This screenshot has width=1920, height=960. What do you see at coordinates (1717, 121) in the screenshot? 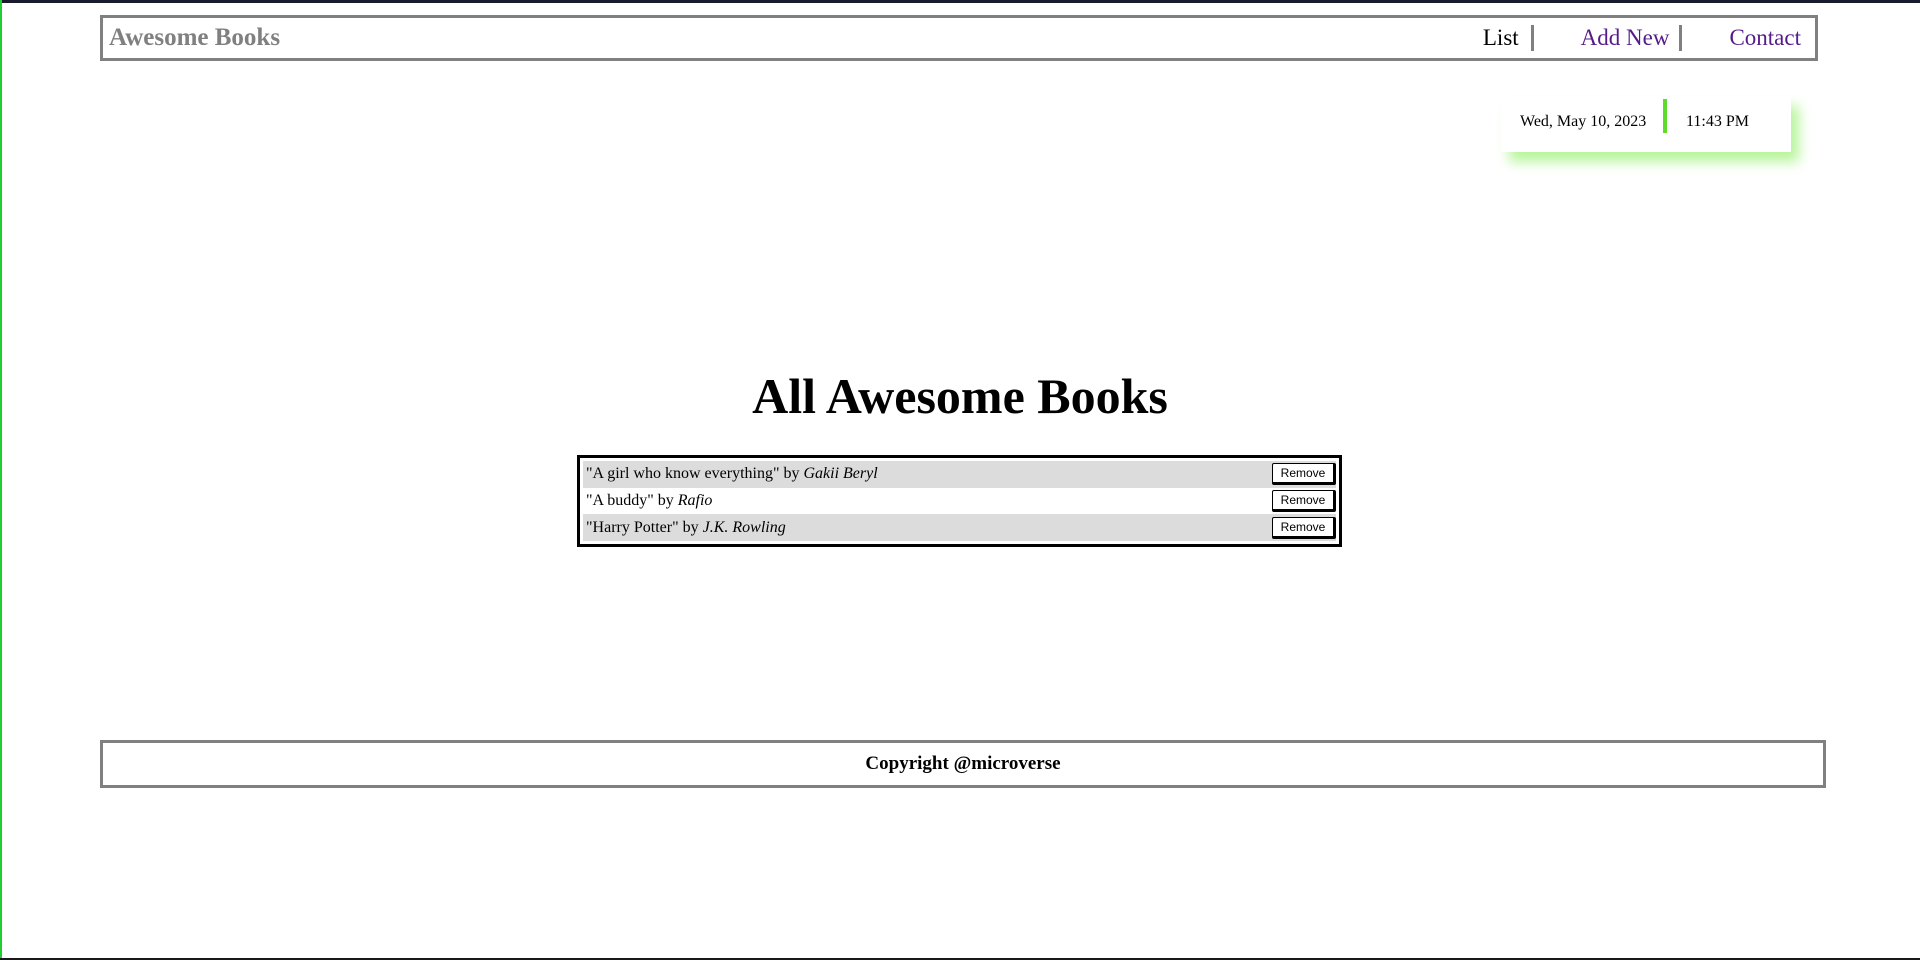
I see `current-time: 11:43 PM` at bounding box center [1717, 121].